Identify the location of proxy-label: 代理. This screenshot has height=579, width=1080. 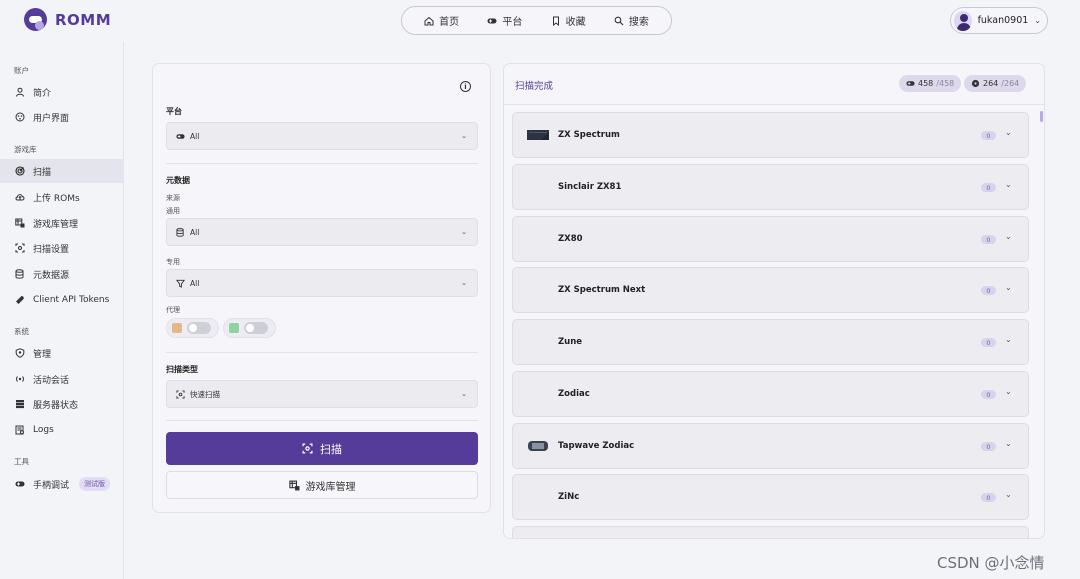
(173, 310).